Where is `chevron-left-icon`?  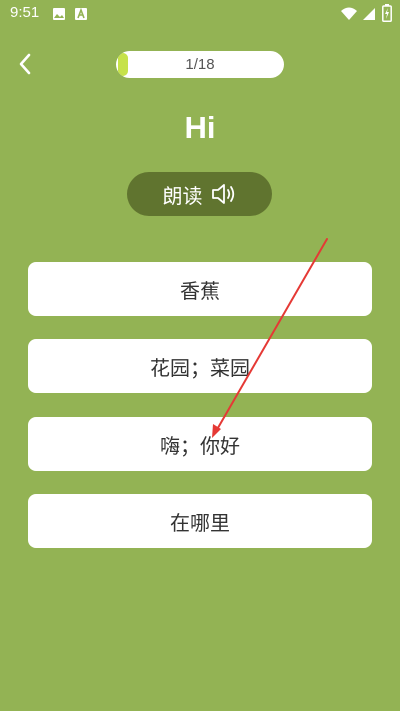
chevron-left-icon is located at coordinates (25, 64).